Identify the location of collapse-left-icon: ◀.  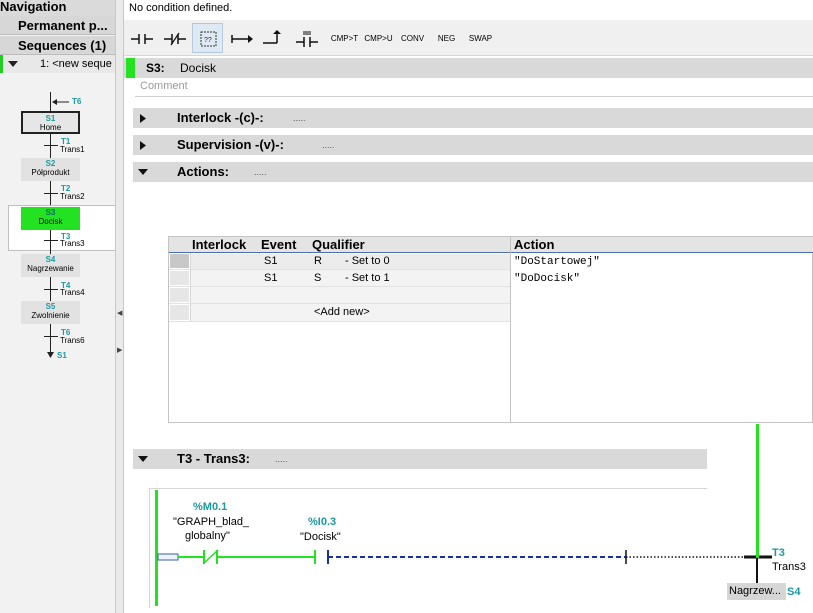
(119, 313).